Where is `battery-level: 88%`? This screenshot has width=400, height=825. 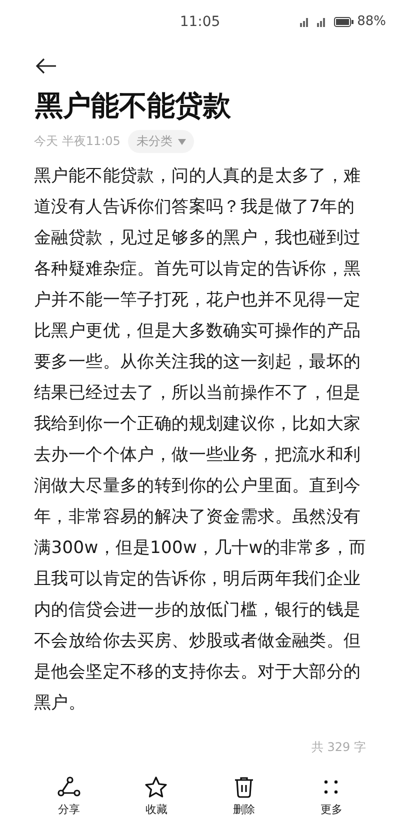
battery-level: 88% is located at coordinates (371, 21).